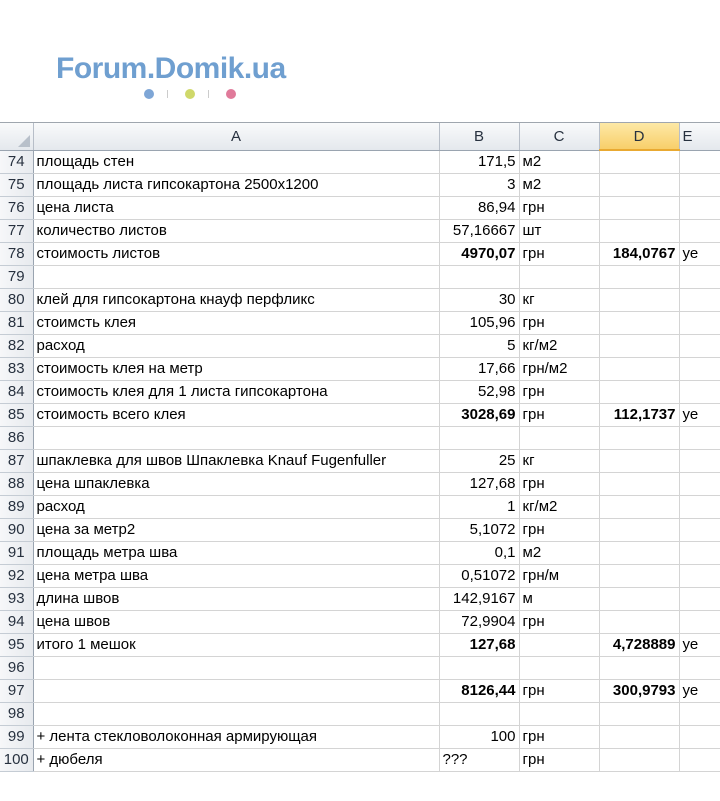 The width and height of the screenshot is (720, 801). What do you see at coordinates (236, 162) in the screenshot?
I see `cell-a: площадь стен` at bounding box center [236, 162].